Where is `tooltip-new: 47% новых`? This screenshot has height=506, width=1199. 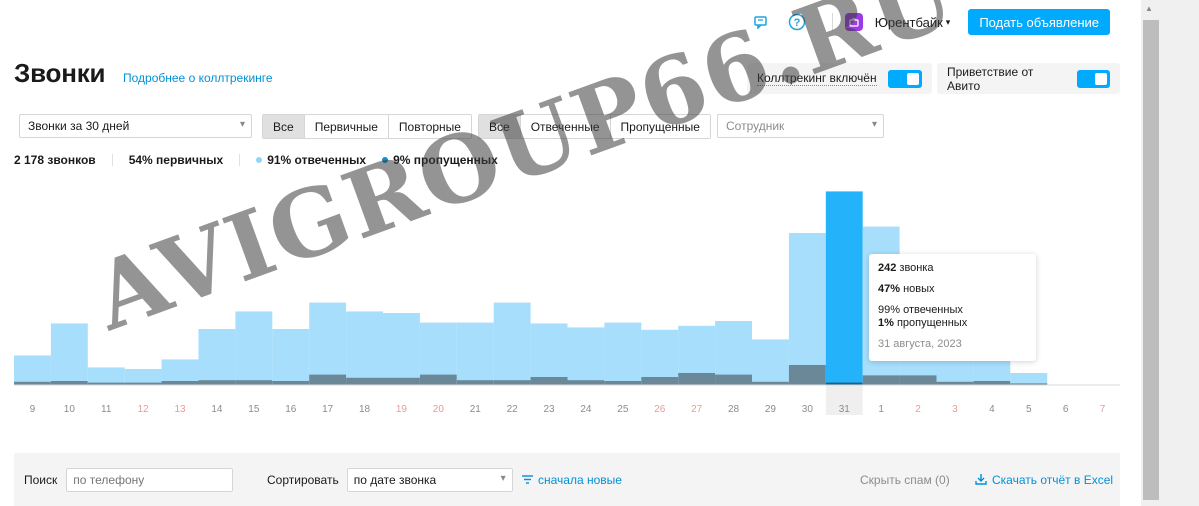
tooltip-new: 47% новых is located at coordinates (952, 289).